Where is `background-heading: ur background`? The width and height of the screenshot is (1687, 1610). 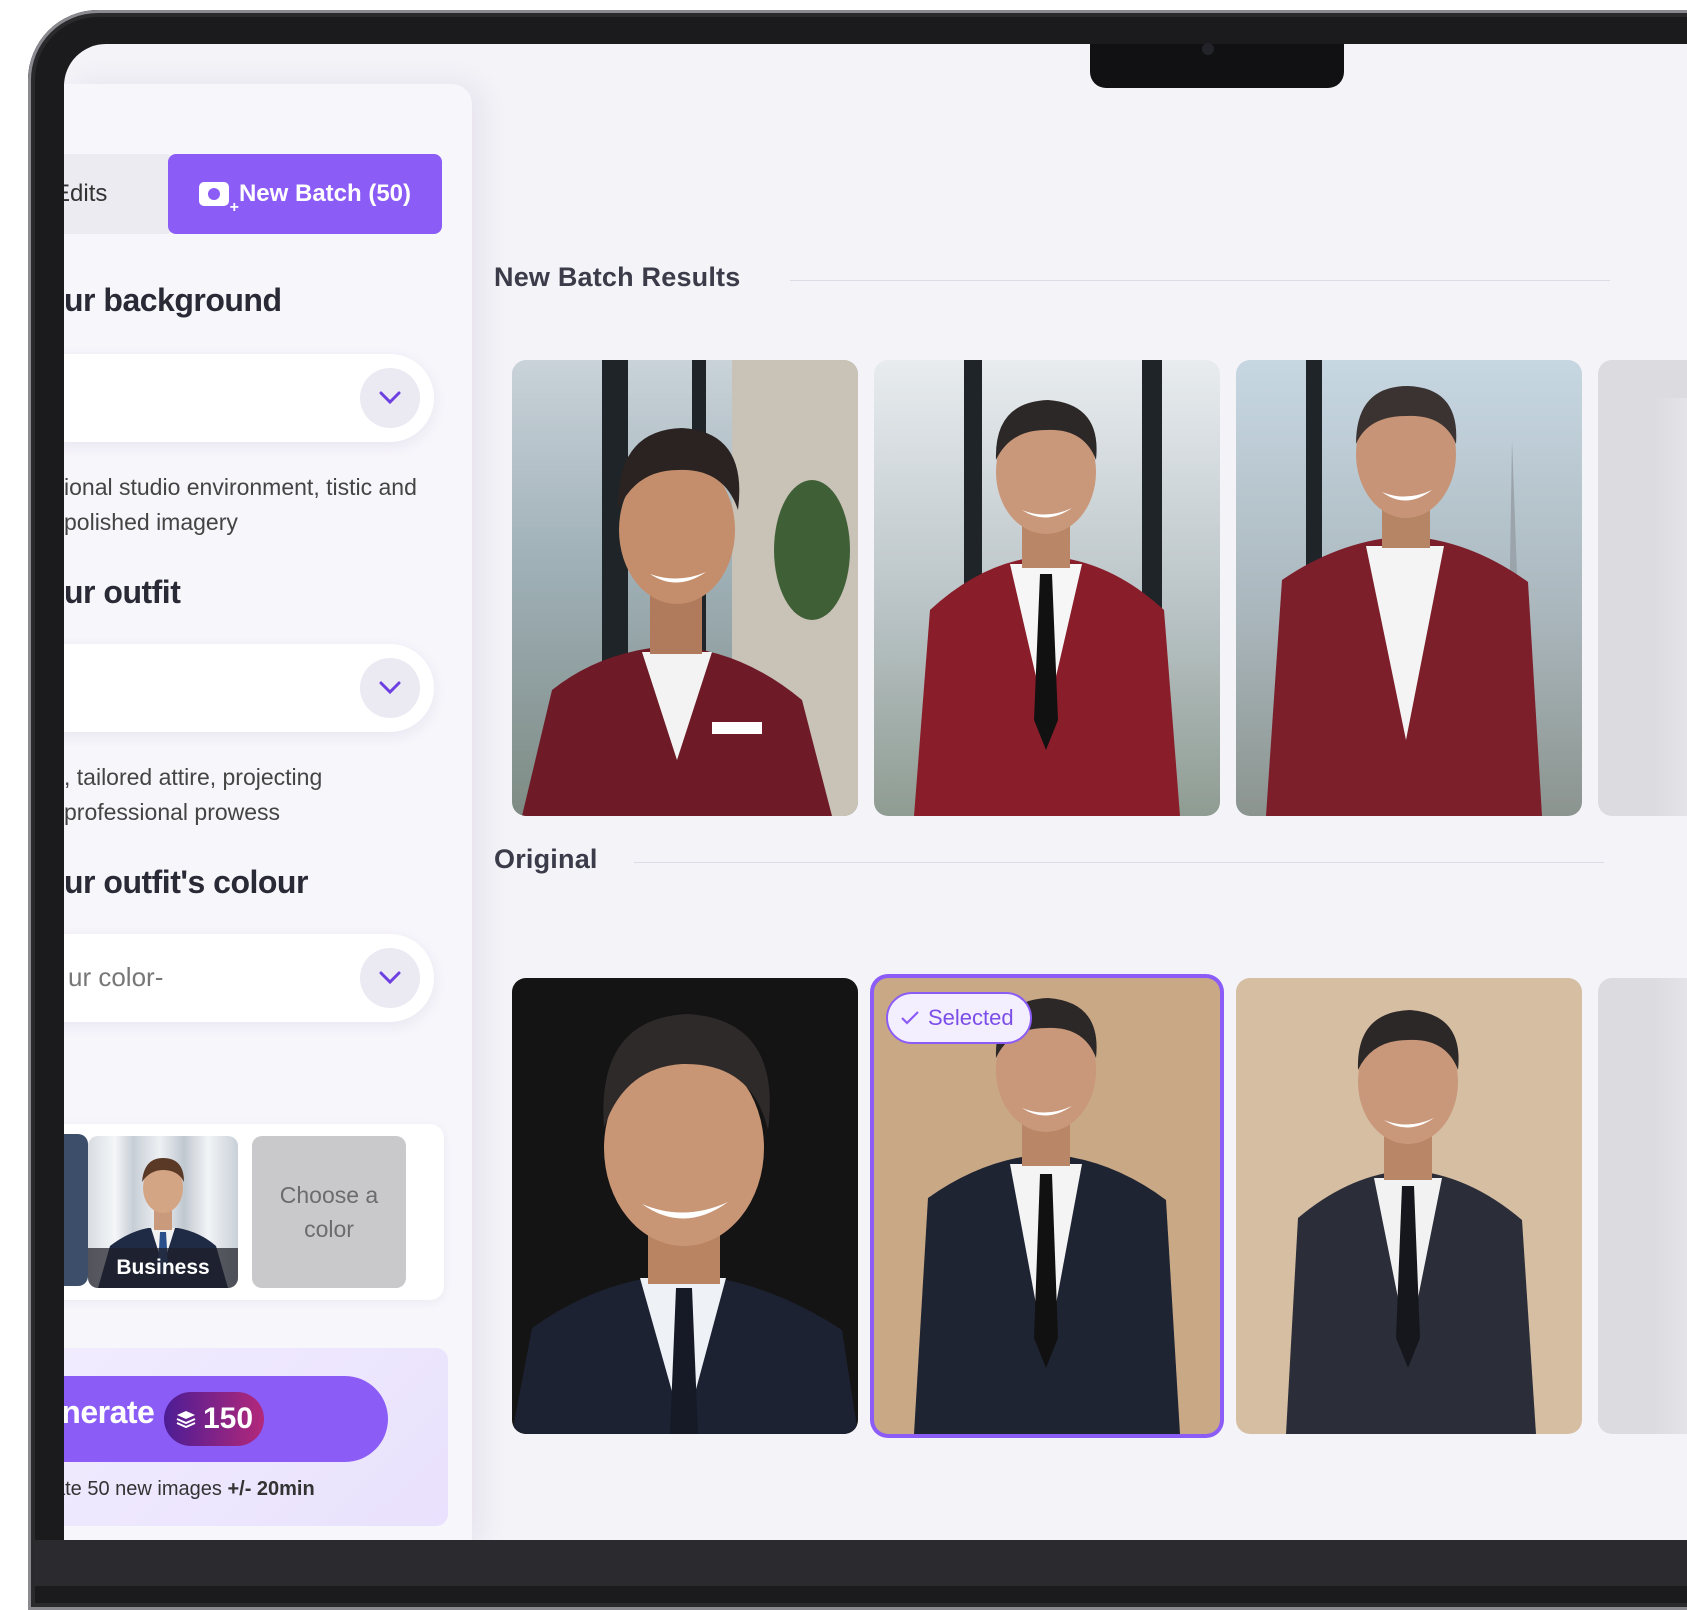
background-heading: ur background is located at coordinates (173, 300).